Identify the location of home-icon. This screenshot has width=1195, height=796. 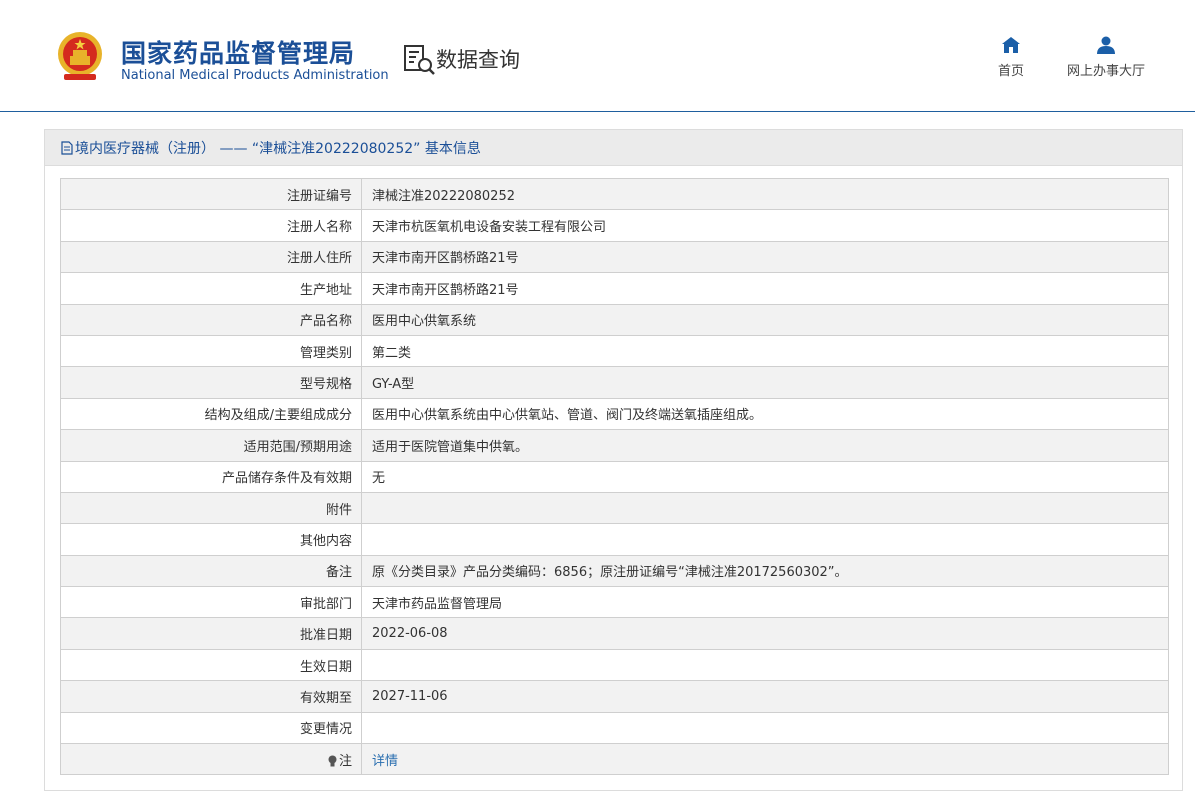
(1011, 45).